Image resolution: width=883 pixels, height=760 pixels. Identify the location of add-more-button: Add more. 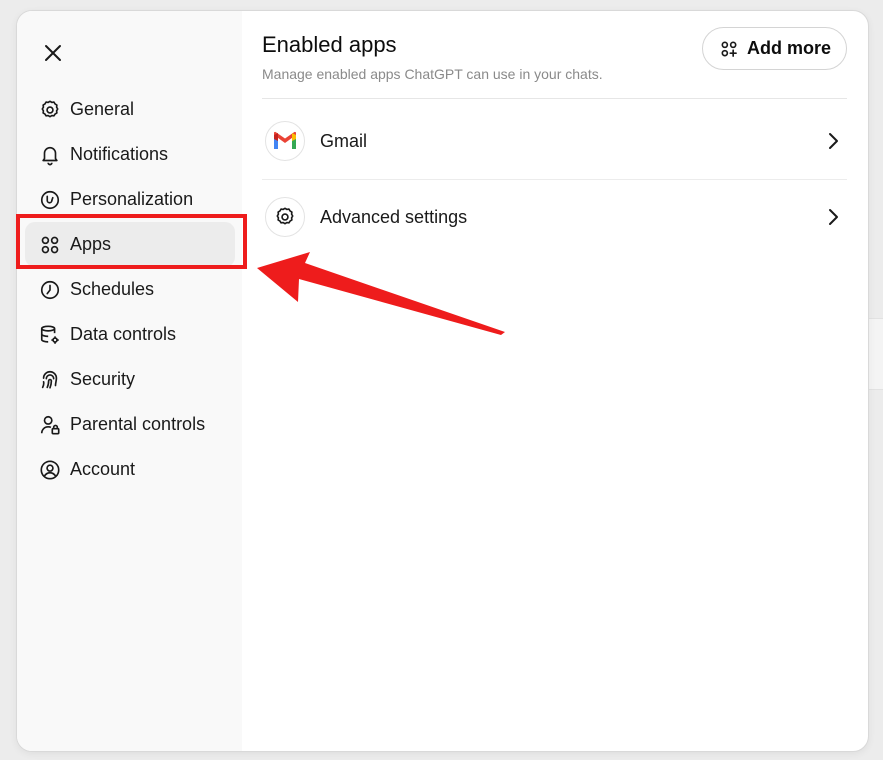
(774, 48).